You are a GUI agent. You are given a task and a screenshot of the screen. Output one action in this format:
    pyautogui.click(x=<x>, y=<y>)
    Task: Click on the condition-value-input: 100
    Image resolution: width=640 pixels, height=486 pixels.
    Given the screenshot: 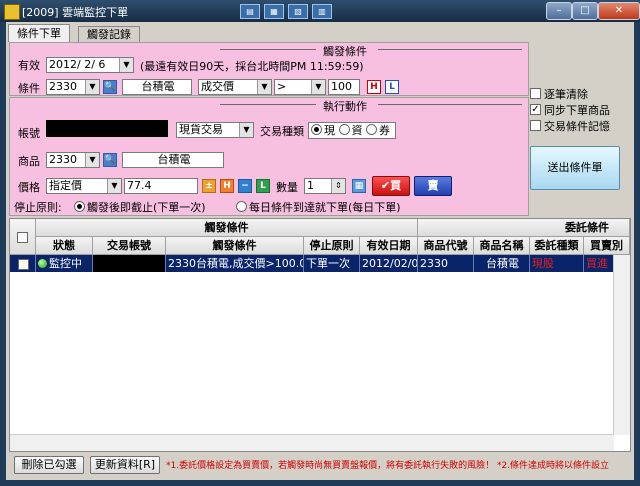 What is the action you would take?
    pyautogui.click(x=344, y=87)
    